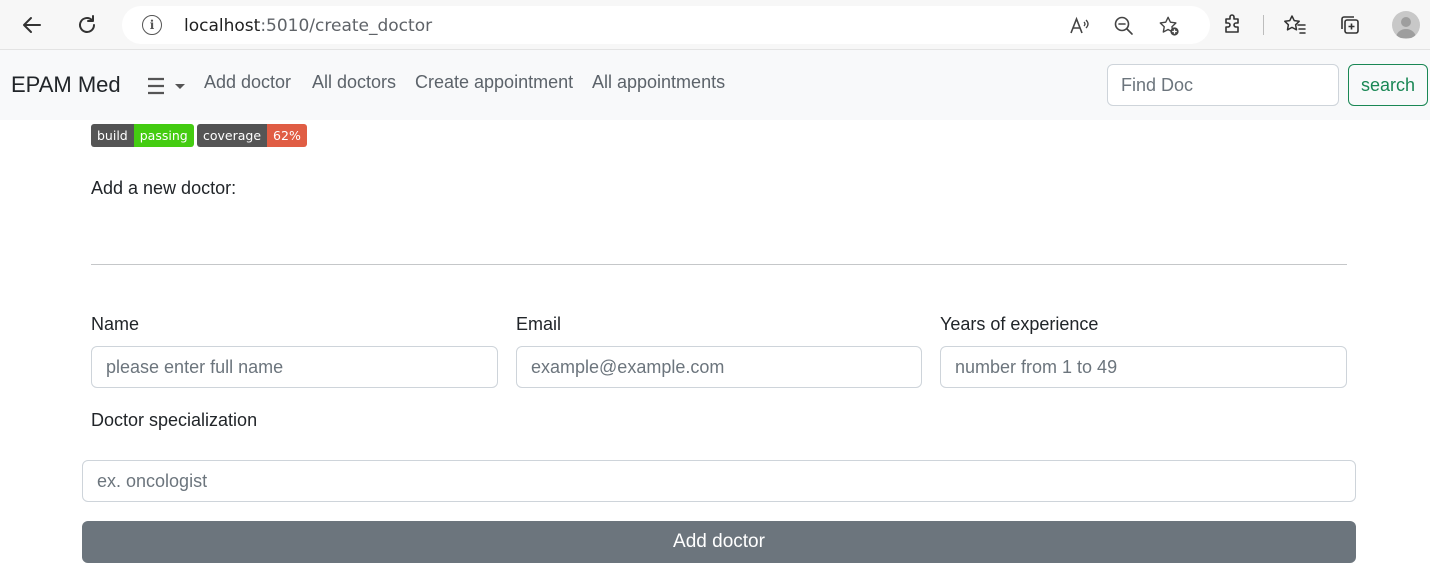 This screenshot has height=588, width=1430. Describe the element at coordinates (354, 82) in the screenshot. I see `nav-all-doctors: All doctors` at that location.